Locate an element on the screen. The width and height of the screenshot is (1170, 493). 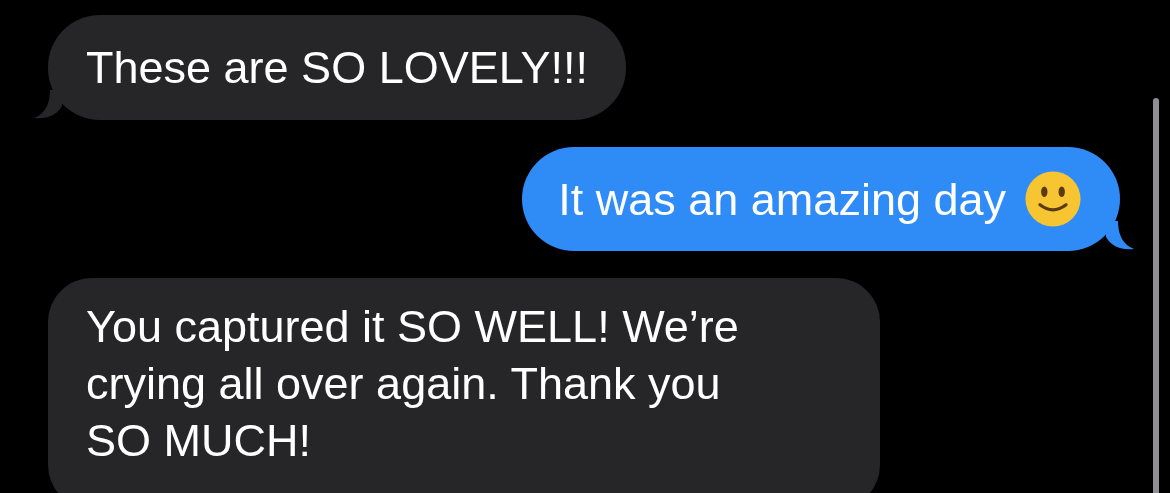
scrollbar is located at coordinates (1156, 295).